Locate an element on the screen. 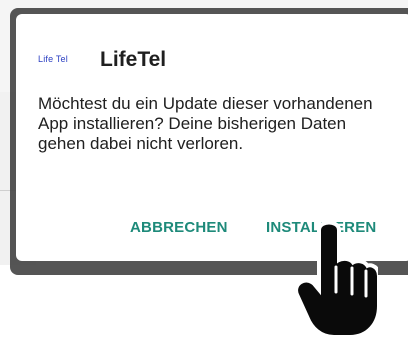  hand-pointer-icon is located at coordinates (337, 279).